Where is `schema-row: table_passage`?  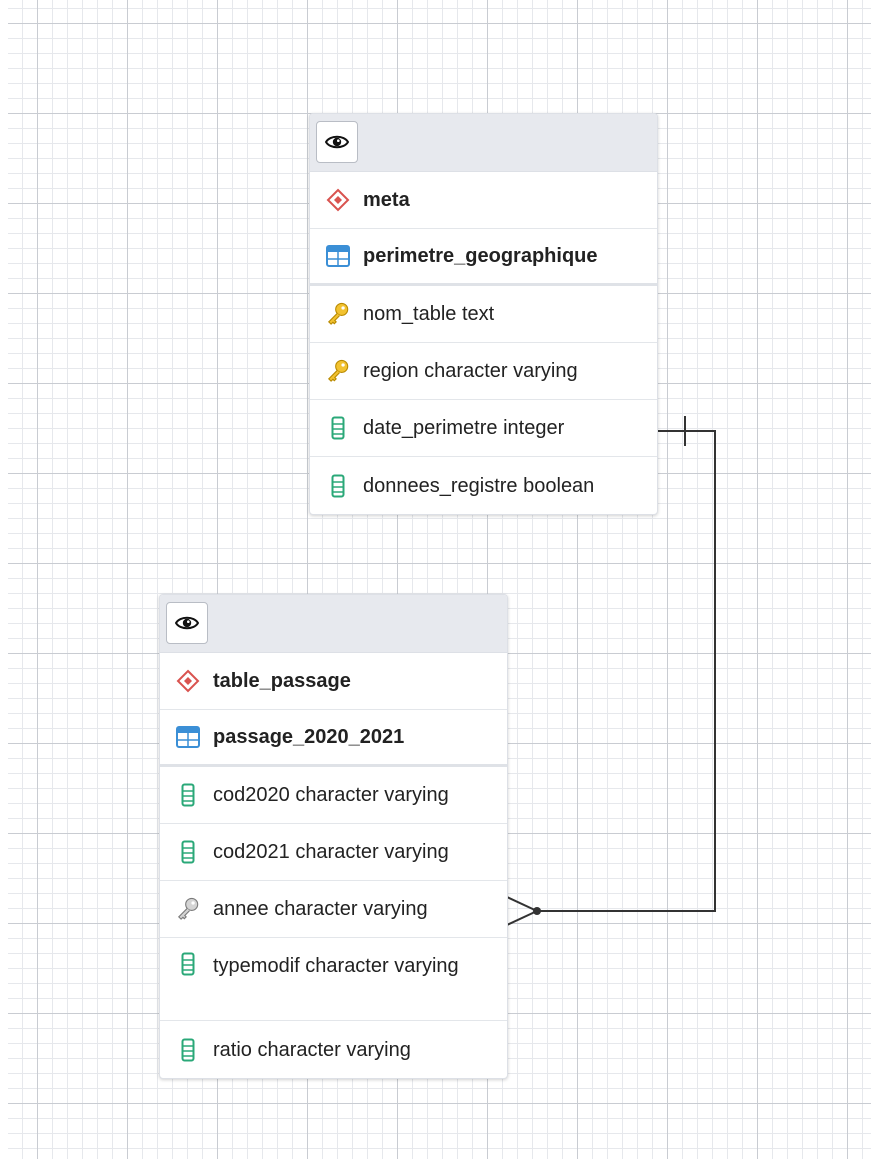
schema-row: table_passage is located at coordinates (333, 681).